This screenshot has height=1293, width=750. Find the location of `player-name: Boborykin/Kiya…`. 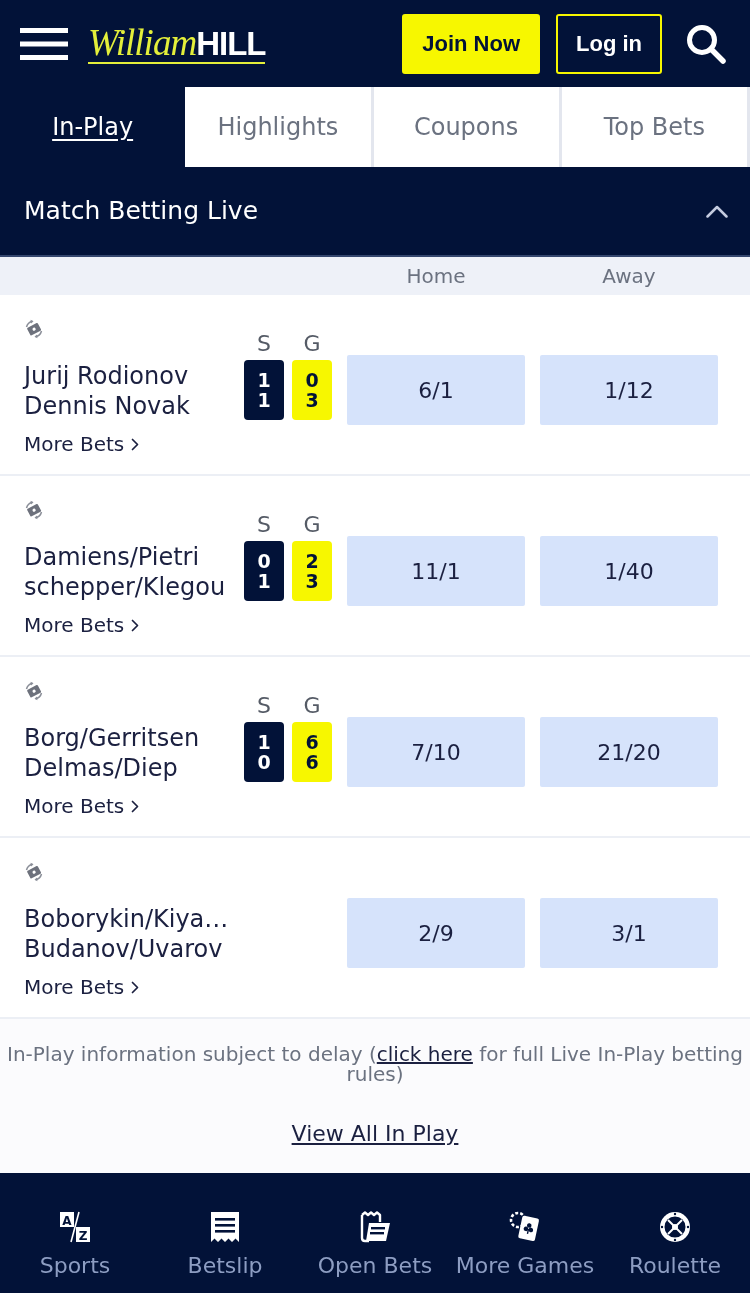

player-name: Boborykin/Kiya… is located at coordinates (127, 919).